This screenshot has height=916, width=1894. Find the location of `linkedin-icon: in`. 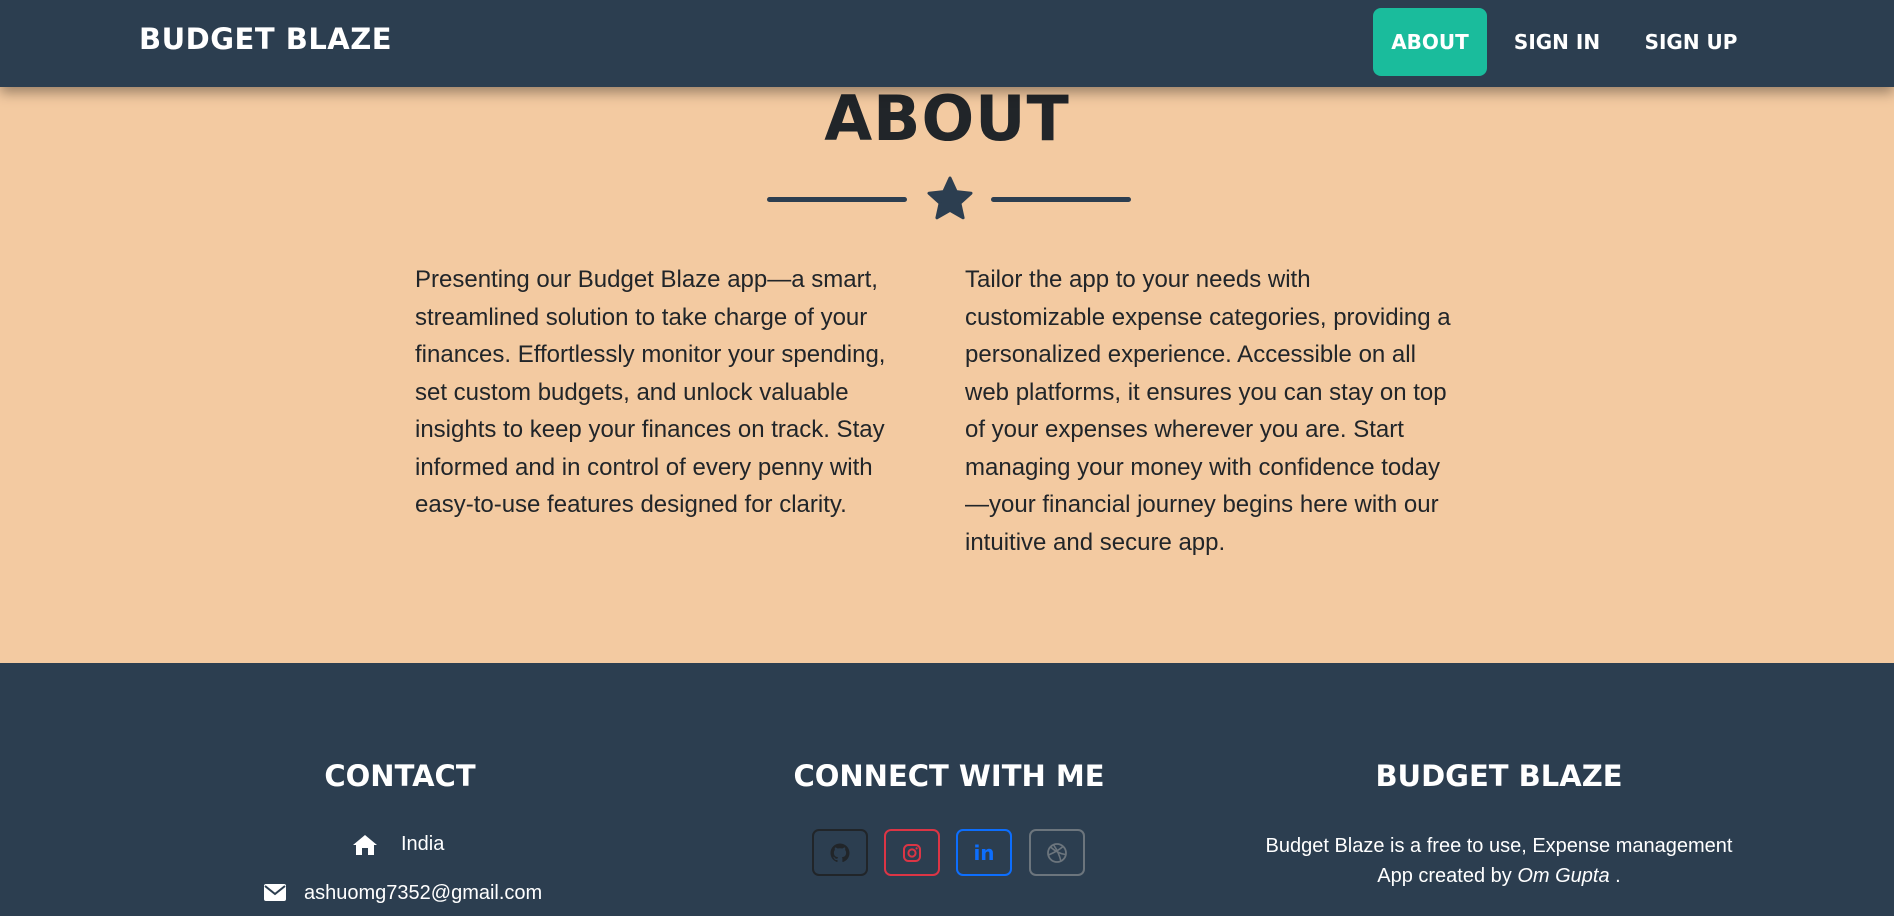

linkedin-icon: in is located at coordinates (984, 852).